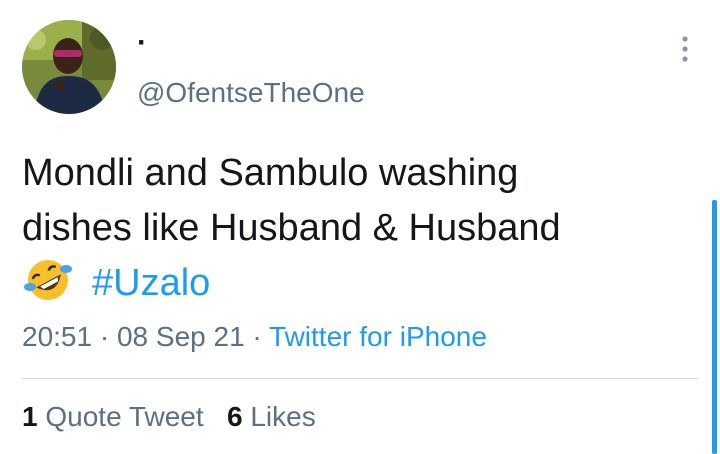  I want to click on tweet-stats: 1 Quote Tweet 6 Likes, so click(169, 417).